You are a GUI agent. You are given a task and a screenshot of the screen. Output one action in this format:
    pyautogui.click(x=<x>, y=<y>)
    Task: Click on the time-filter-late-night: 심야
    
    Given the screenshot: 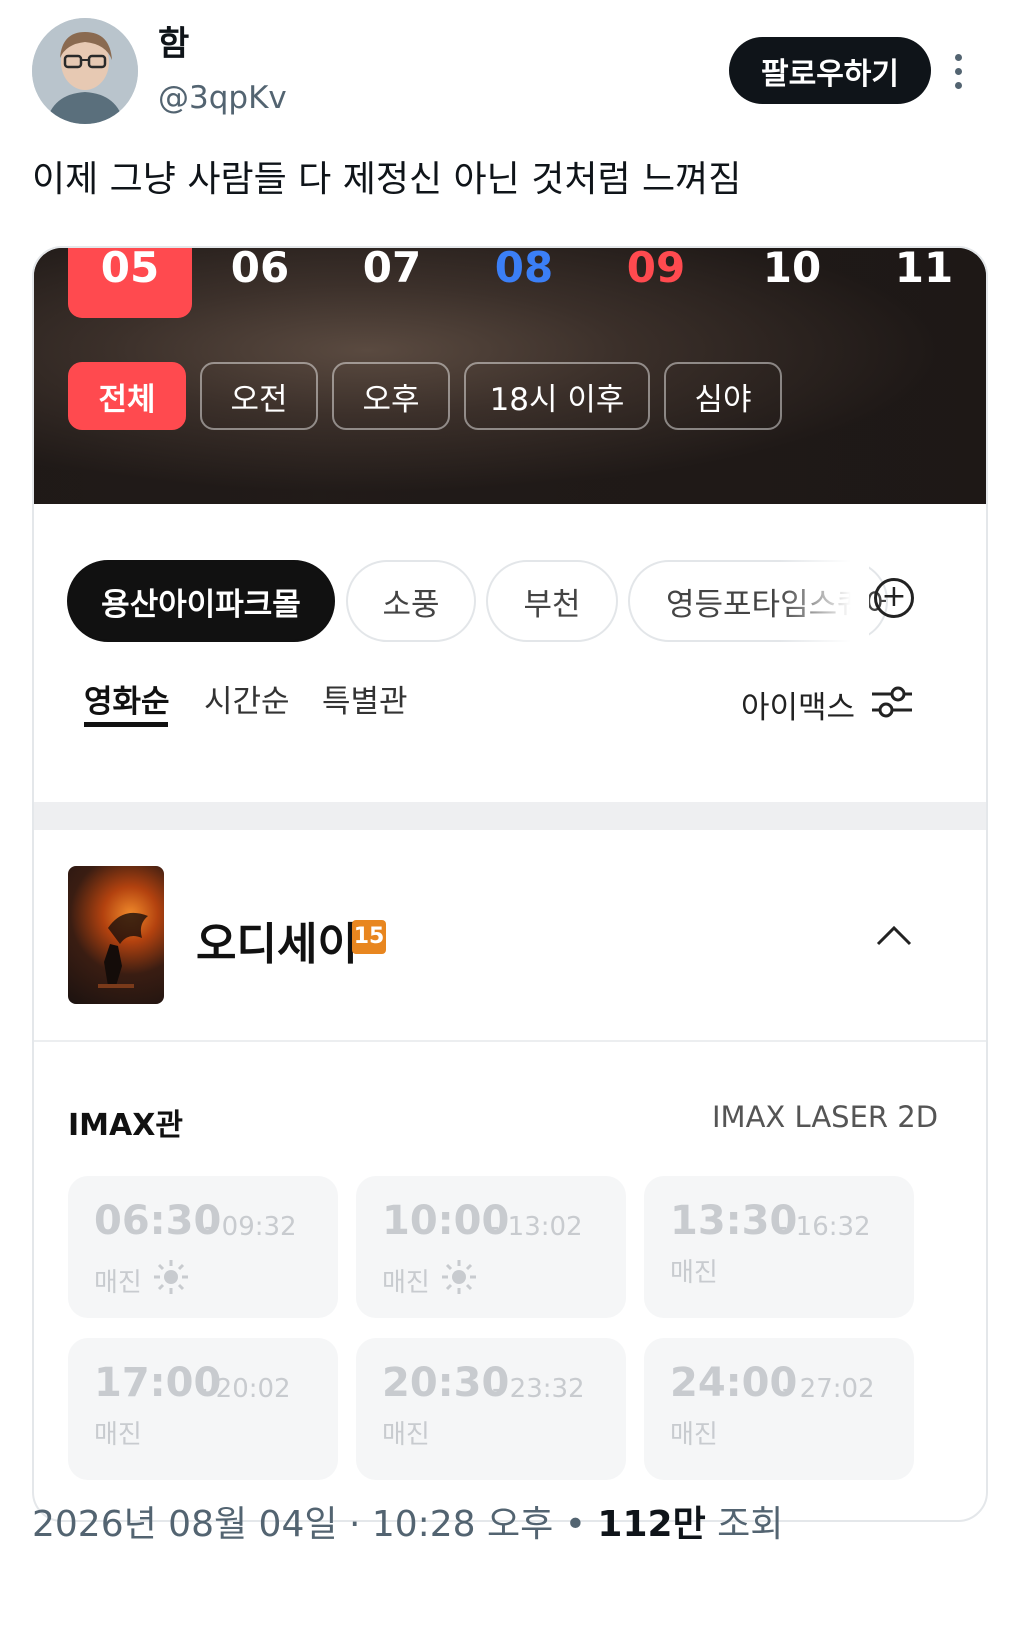 What is the action you would take?
    pyautogui.click(x=723, y=396)
    